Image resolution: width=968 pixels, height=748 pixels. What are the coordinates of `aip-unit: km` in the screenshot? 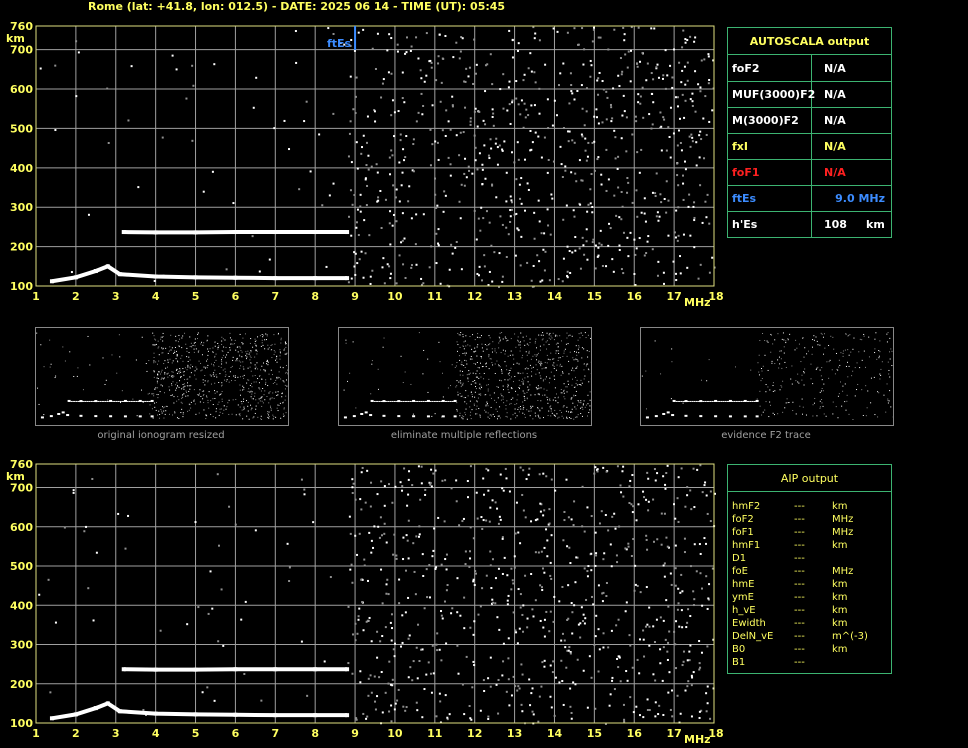 It's located at (840, 584).